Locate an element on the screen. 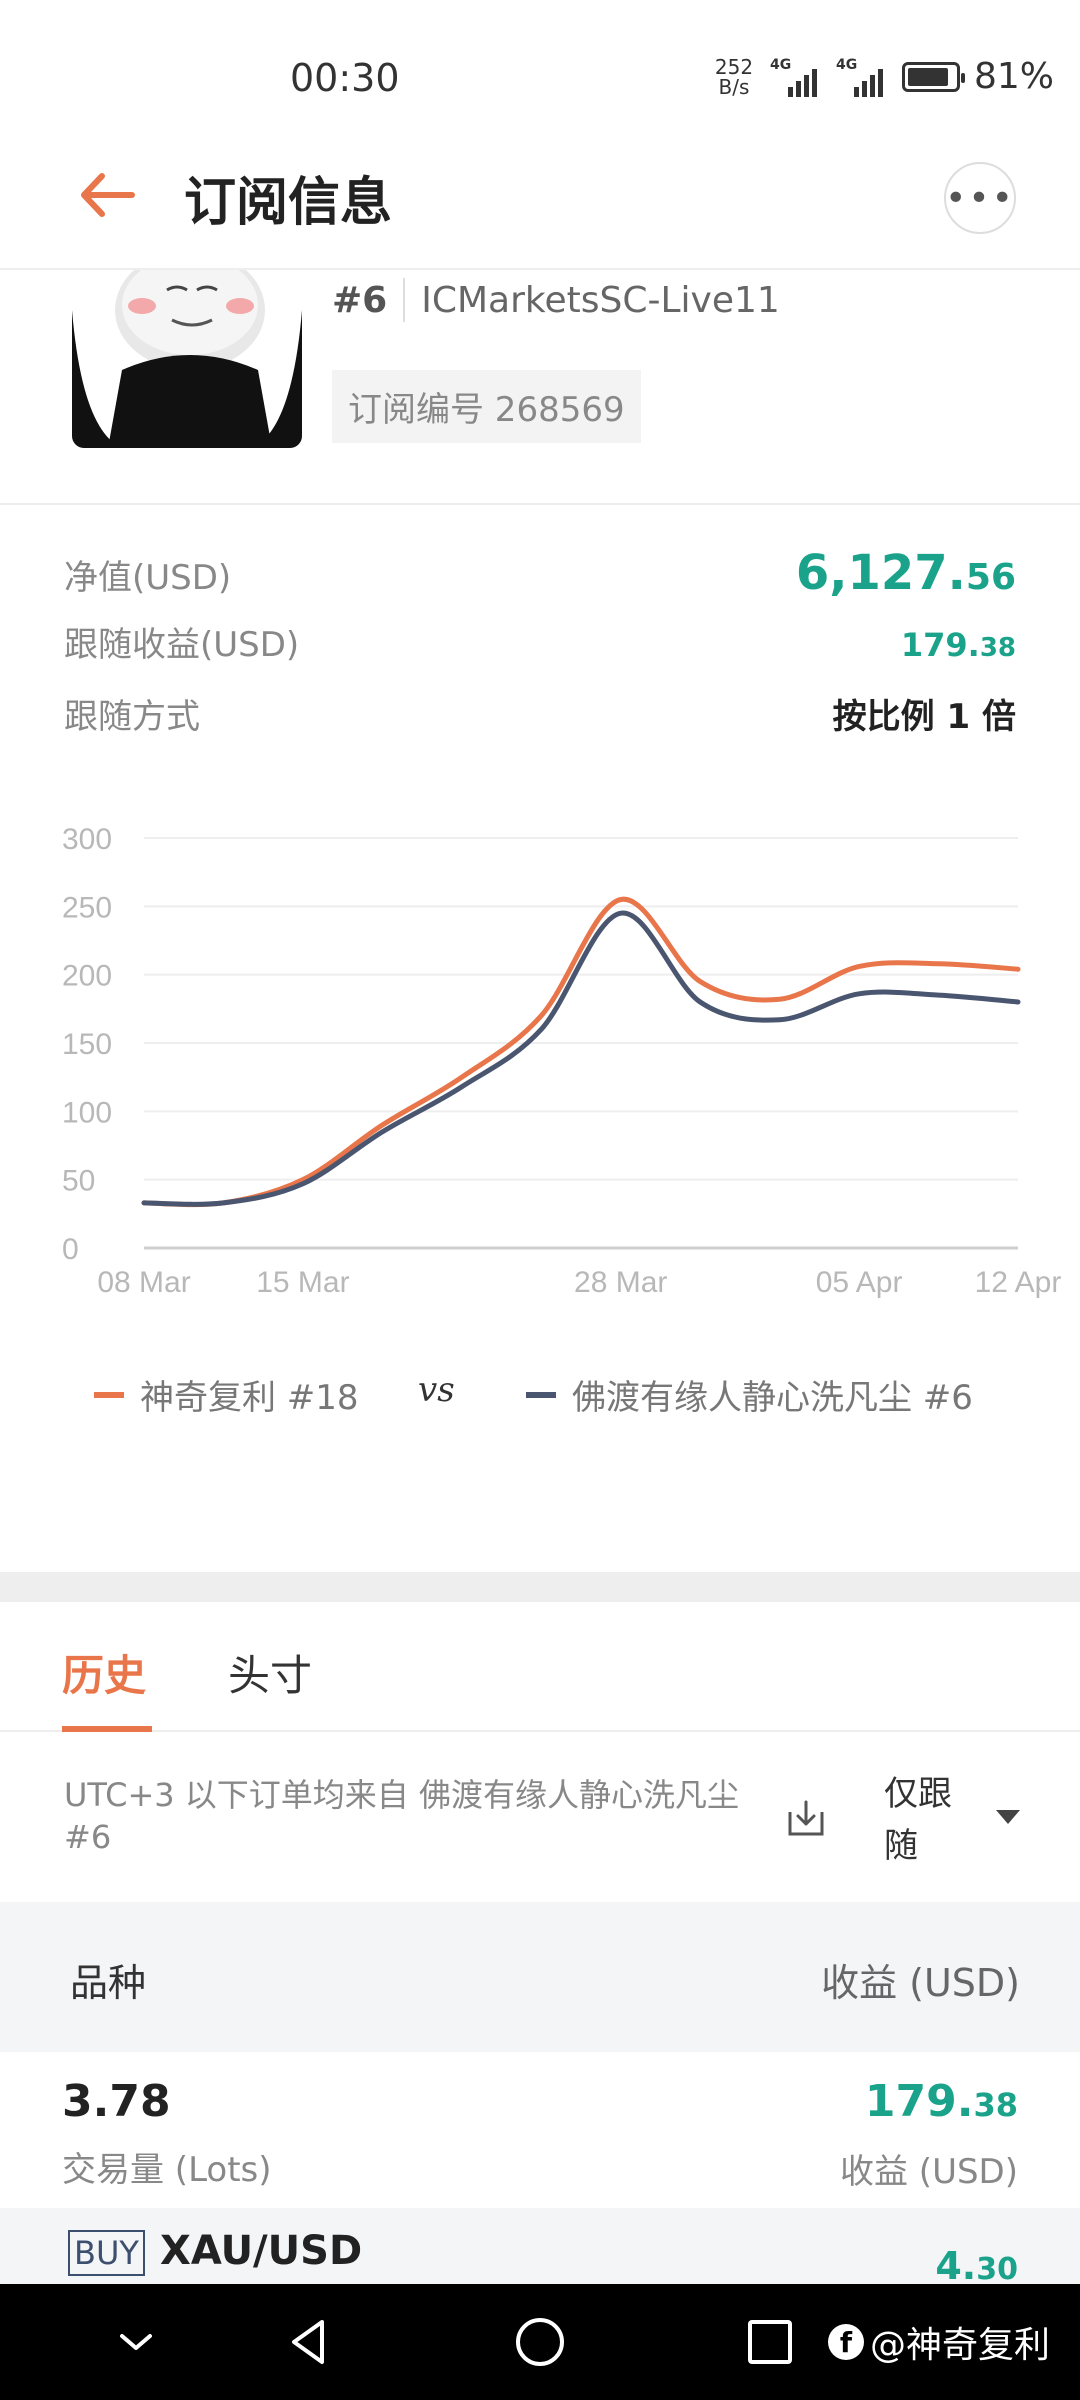 Image resolution: width=1080 pixels, height=2400 pixels. system-nav-bar: f @神奇复利 is located at coordinates (540, 2342).